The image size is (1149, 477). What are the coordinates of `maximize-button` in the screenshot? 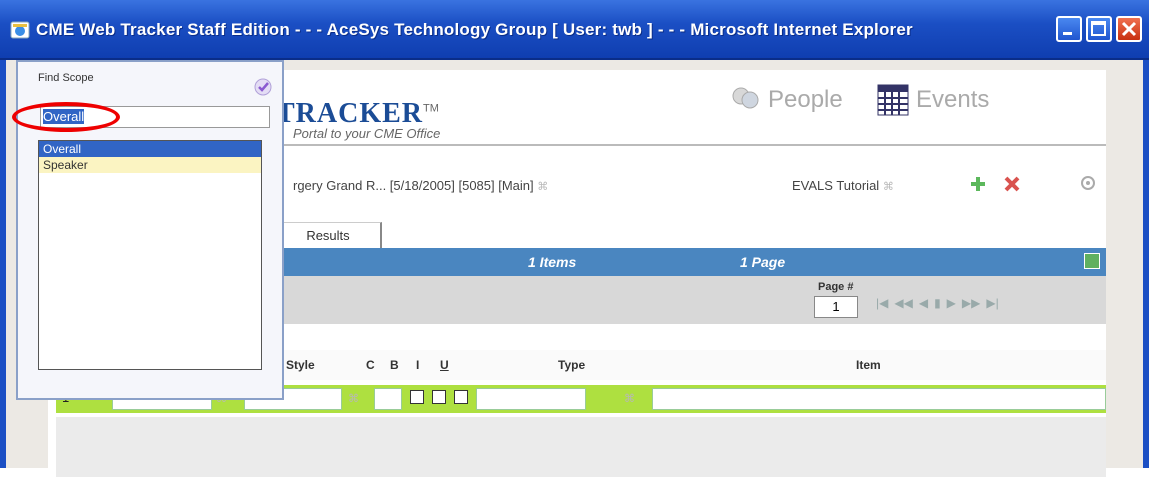 It's located at (1099, 29).